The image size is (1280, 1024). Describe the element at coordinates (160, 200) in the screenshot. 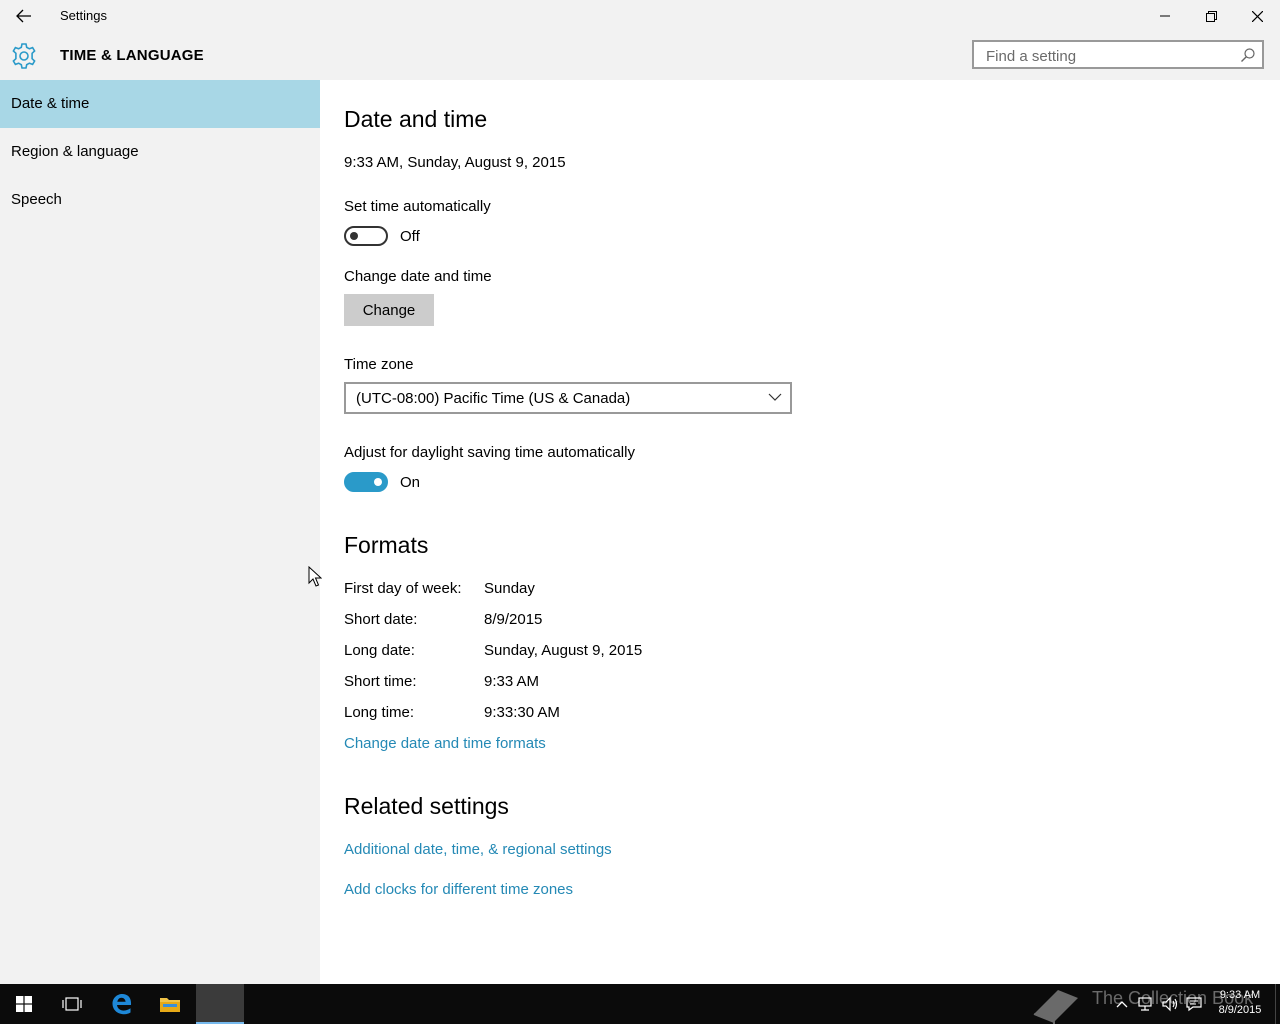

I see `sidebar-item-speech: Speech` at that location.